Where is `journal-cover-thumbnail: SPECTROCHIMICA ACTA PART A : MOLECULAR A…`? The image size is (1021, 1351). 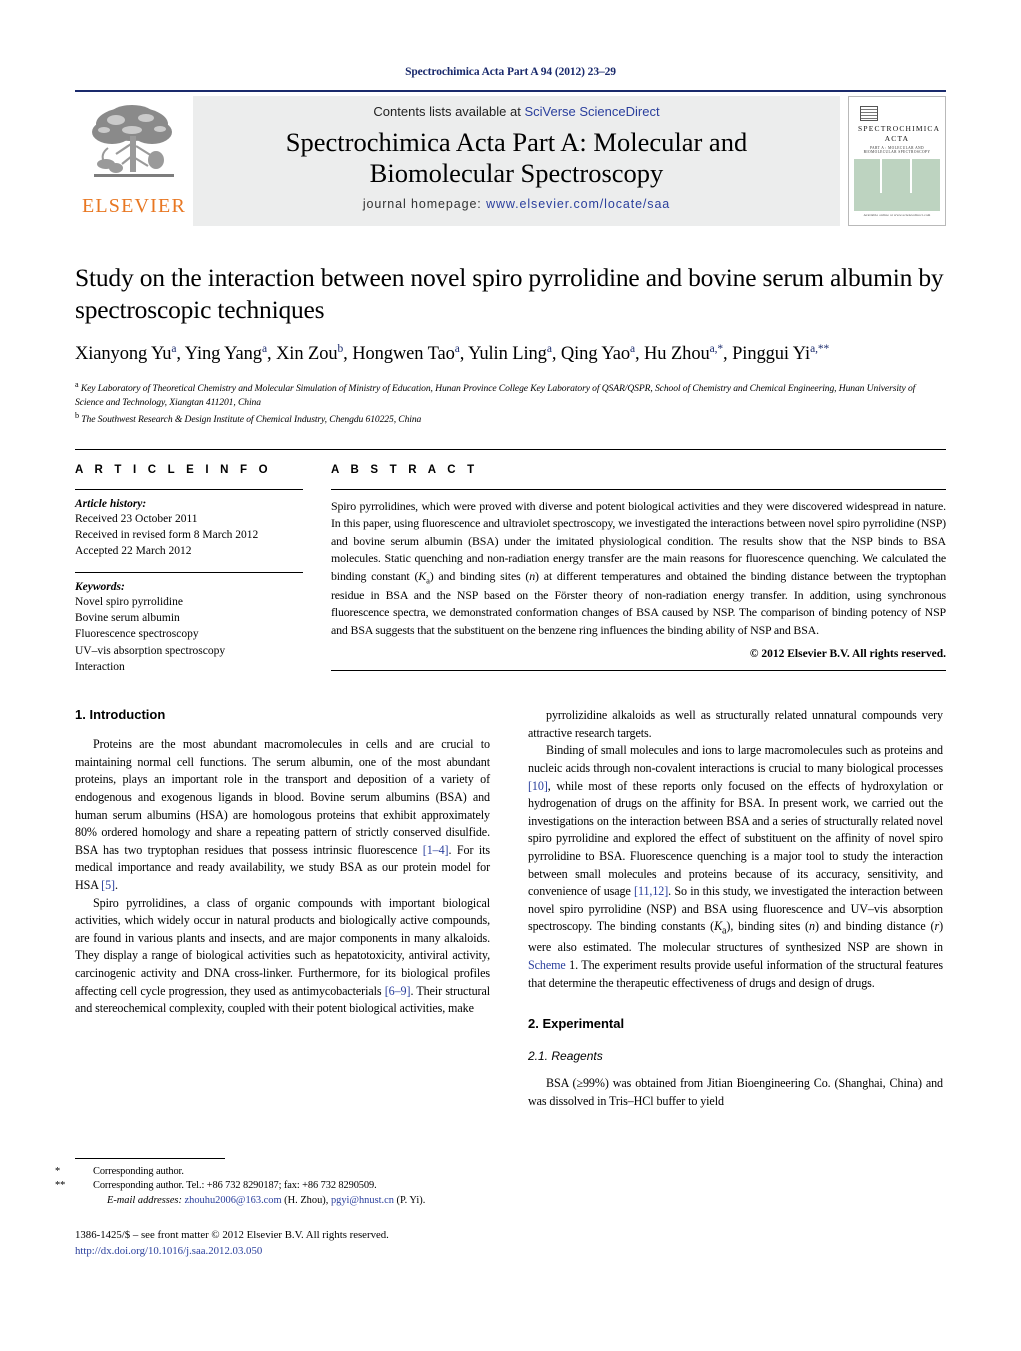
journal-cover-thumbnail: SPECTROCHIMICA ACTA PART A : MOLECULAR A… is located at coordinates (897, 161).